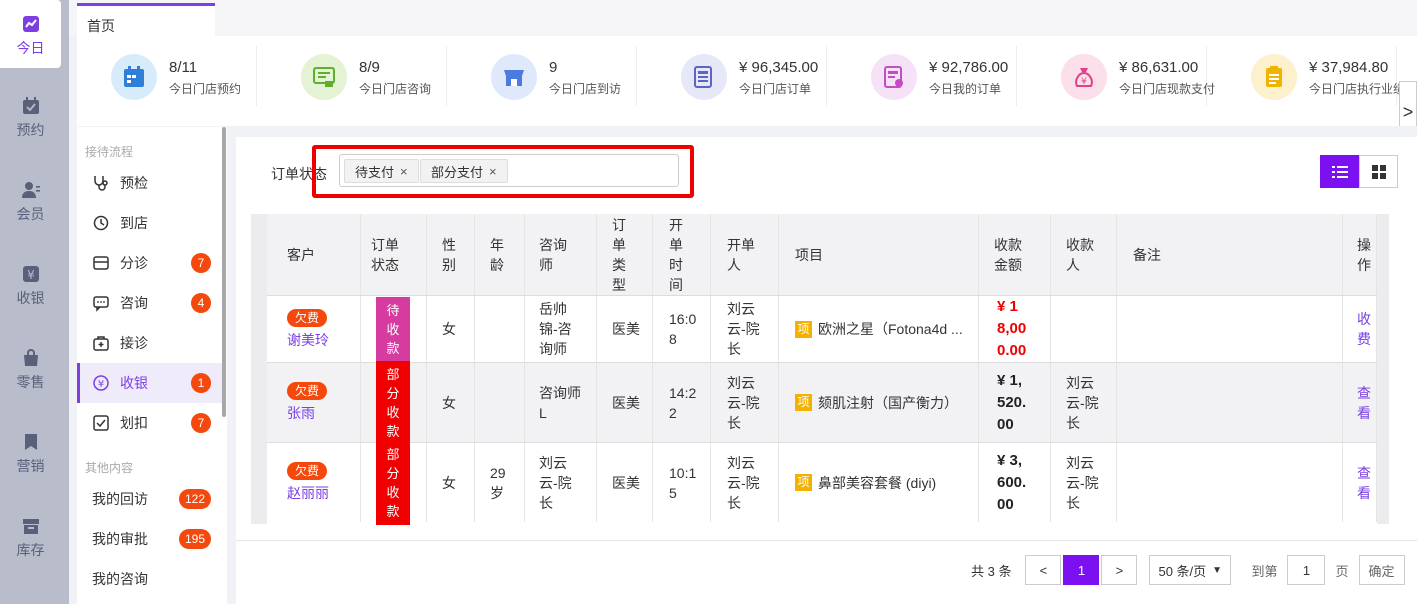 Image resolution: width=1417 pixels, height=604 pixels. Describe the element at coordinates (151, 539) in the screenshot. I see `sidebar-item-approval: 我的审批 195` at that location.